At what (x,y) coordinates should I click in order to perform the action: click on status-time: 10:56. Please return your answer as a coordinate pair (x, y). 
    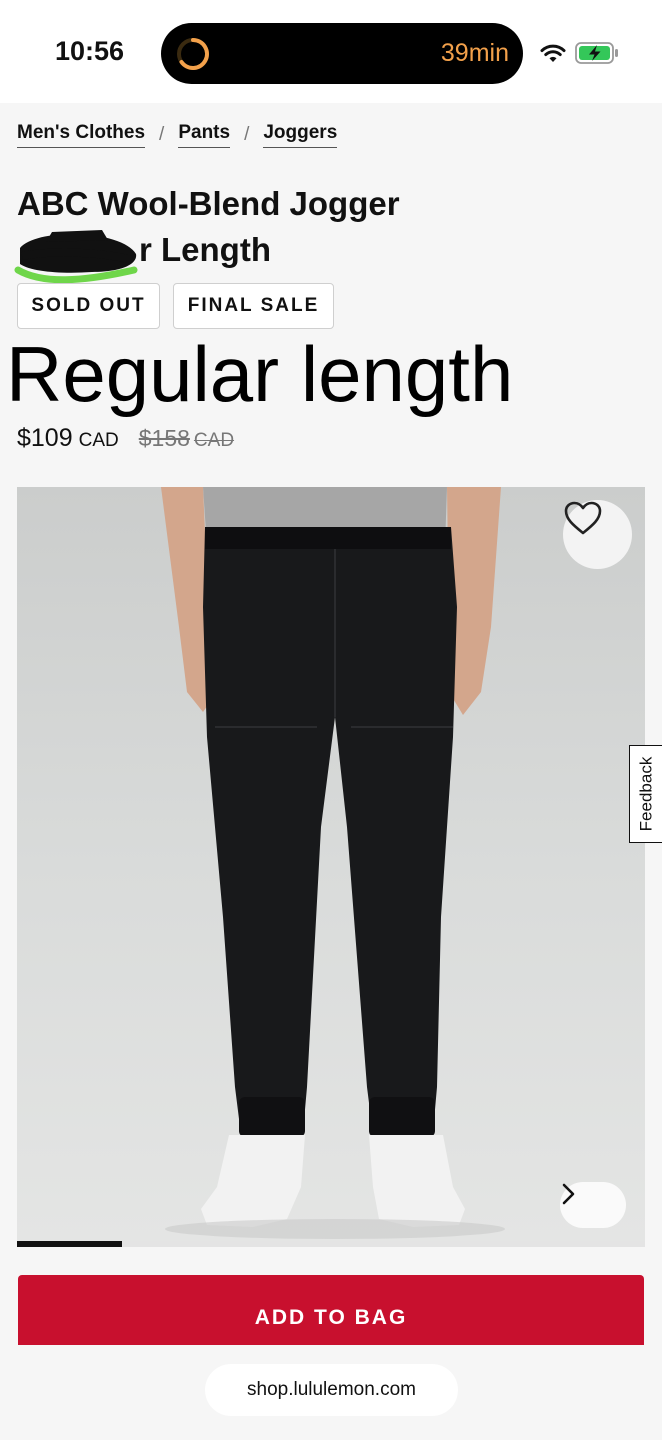
    Looking at the image, I should click on (90, 51).